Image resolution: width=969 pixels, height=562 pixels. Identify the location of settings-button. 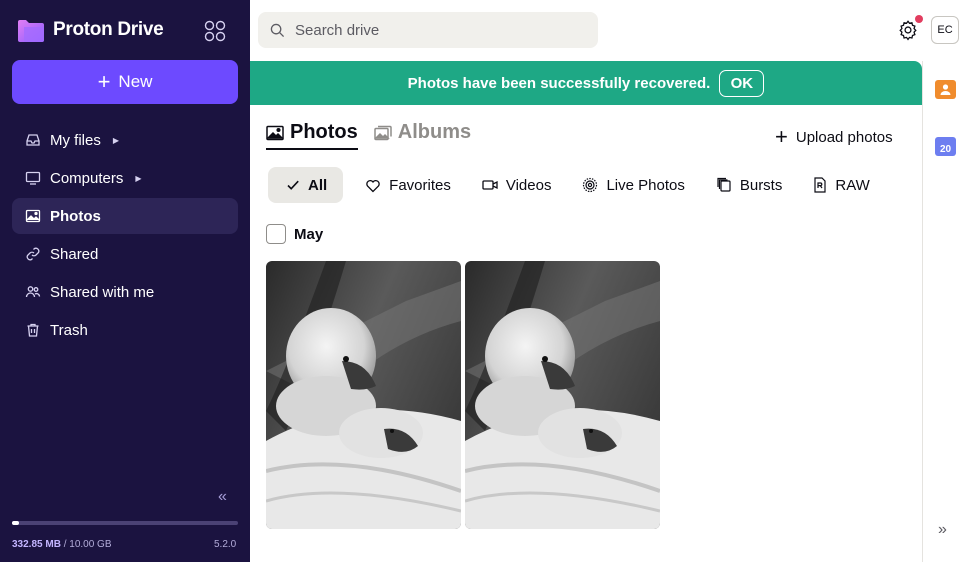
(908, 30).